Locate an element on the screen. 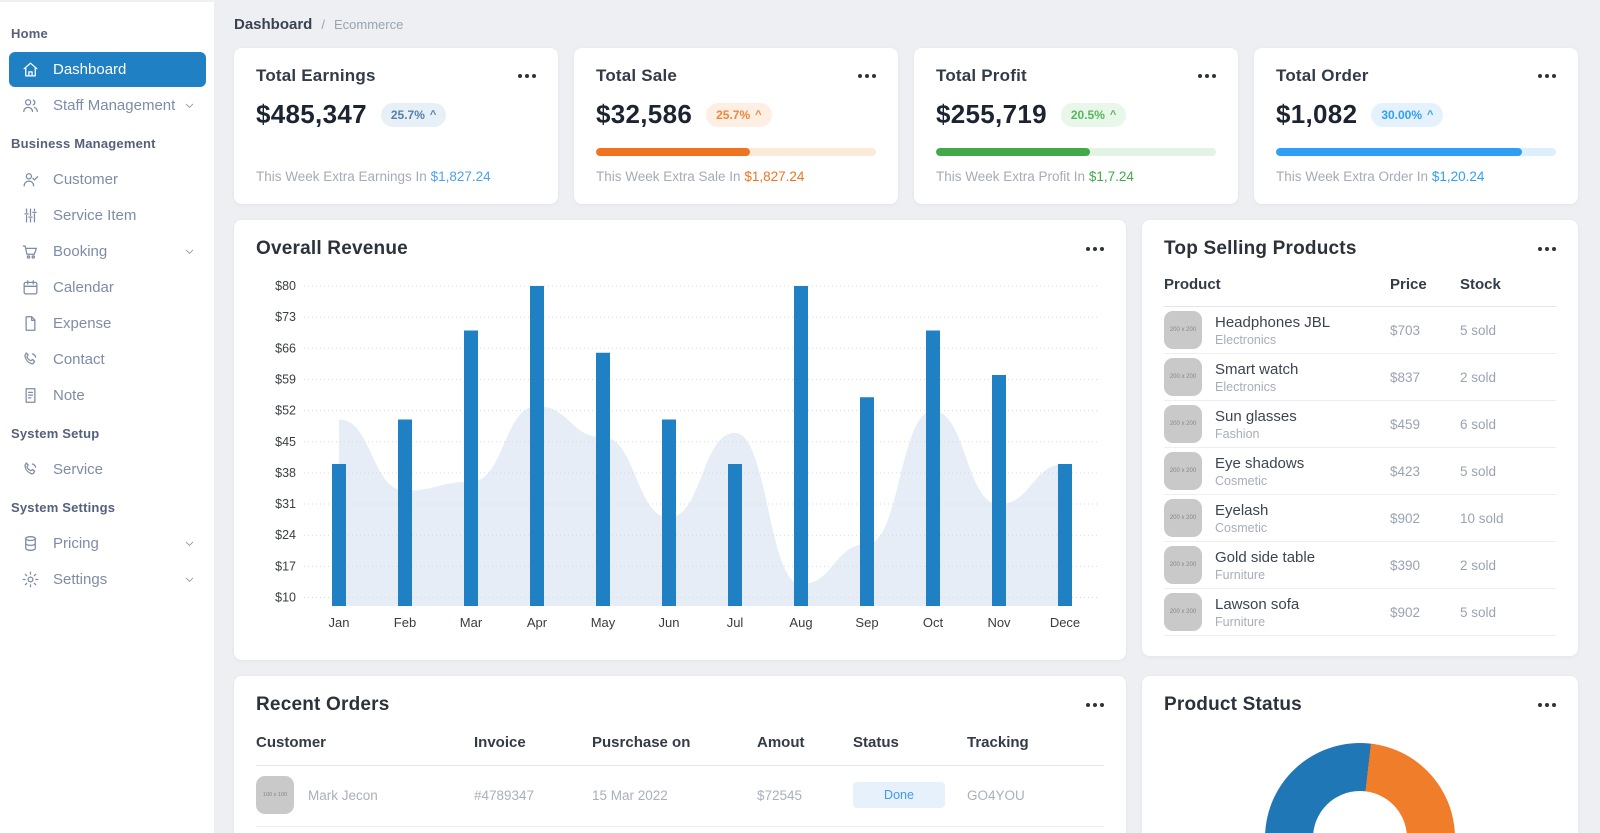 The width and height of the screenshot is (1600, 833). breadcrumb: Dashboard / Ecommerce is located at coordinates (906, 24).